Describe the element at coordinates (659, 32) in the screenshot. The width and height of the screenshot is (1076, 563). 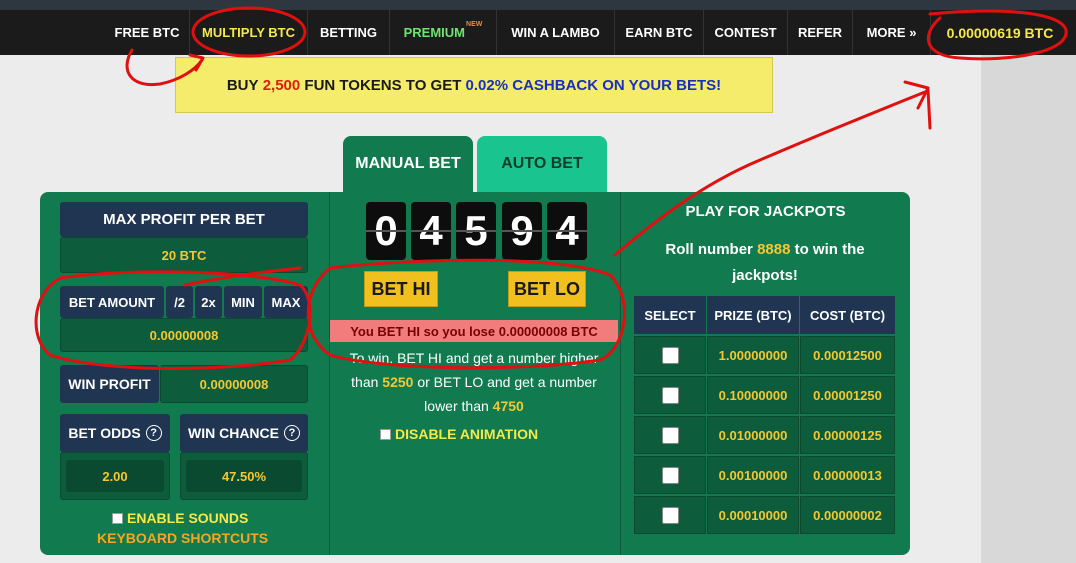
I see `nav-earn-btc: EARN BTC` at that location.